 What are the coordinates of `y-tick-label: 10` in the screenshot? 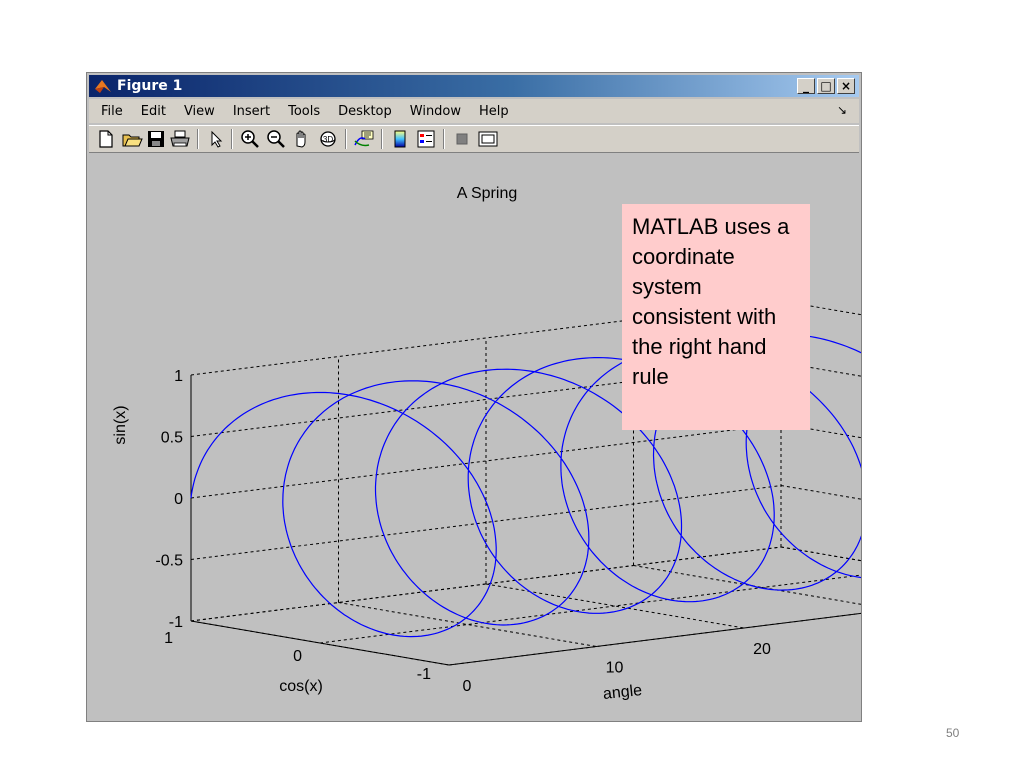 It's located at (615, 668).